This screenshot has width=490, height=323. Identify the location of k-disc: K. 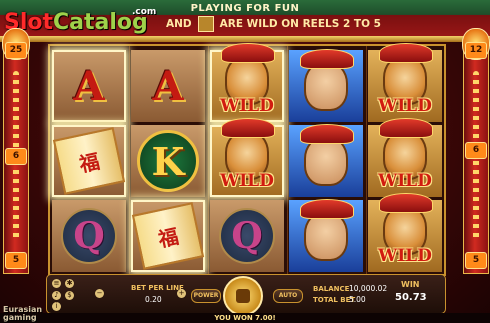
(168, 161).